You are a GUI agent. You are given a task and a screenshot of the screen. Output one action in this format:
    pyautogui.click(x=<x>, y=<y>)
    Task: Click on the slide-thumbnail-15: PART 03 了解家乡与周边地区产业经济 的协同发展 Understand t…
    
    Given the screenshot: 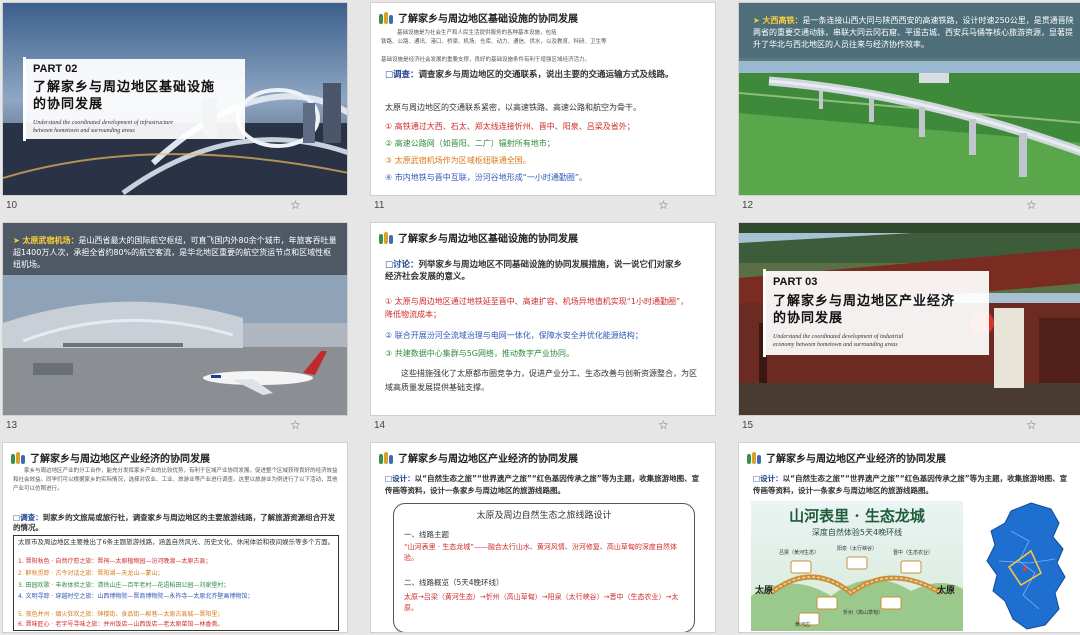 What is the action you would take?
    pyautogui.click(x=909, y=319)
    